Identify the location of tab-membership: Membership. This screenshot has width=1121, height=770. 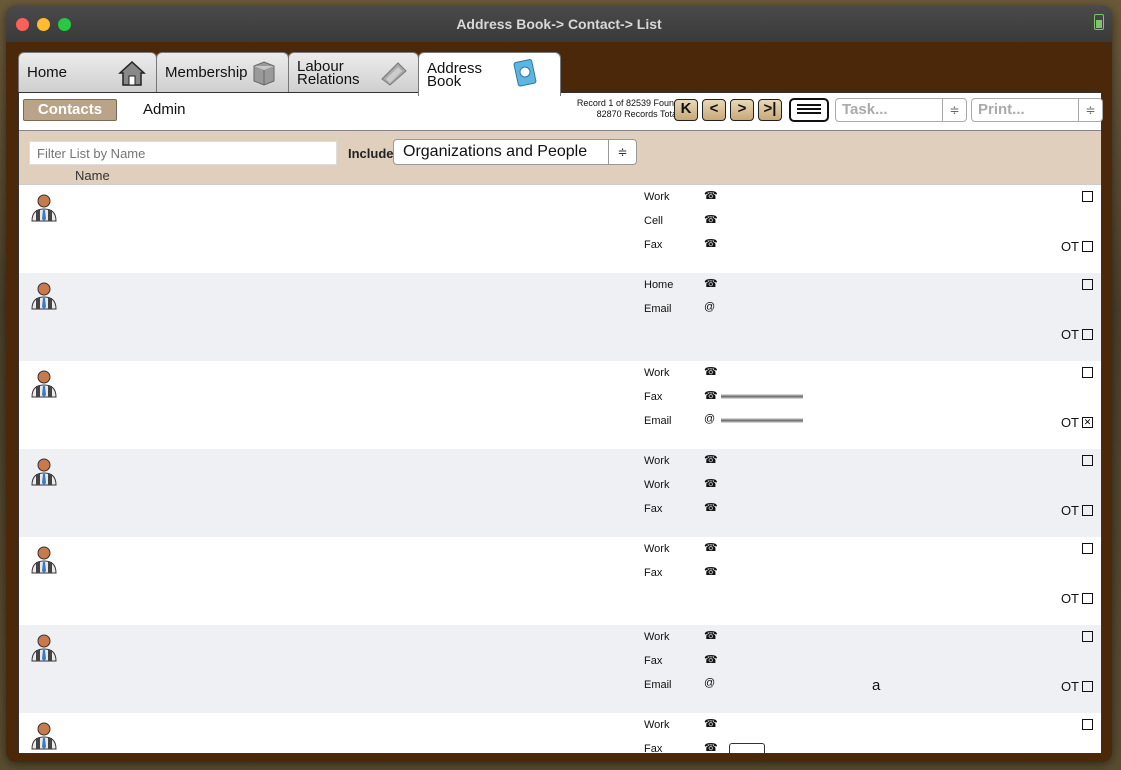
(222, 72).